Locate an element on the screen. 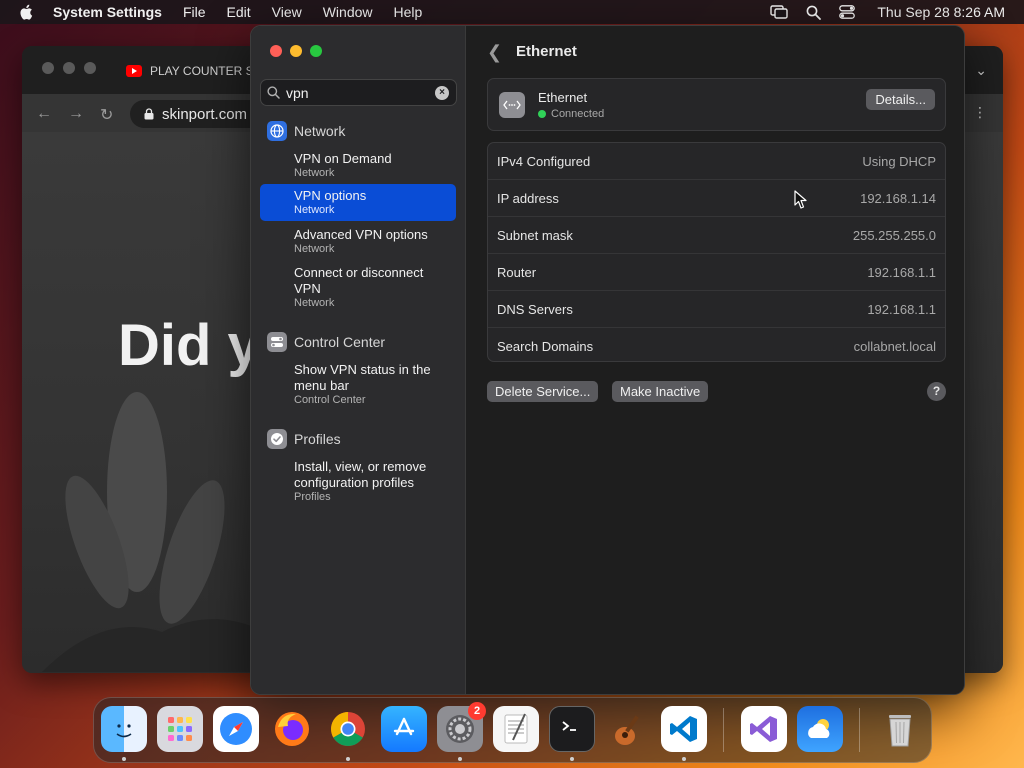 This screenshot has width=1024, height=768. vscode-icon is located at coordinates (684, 729).